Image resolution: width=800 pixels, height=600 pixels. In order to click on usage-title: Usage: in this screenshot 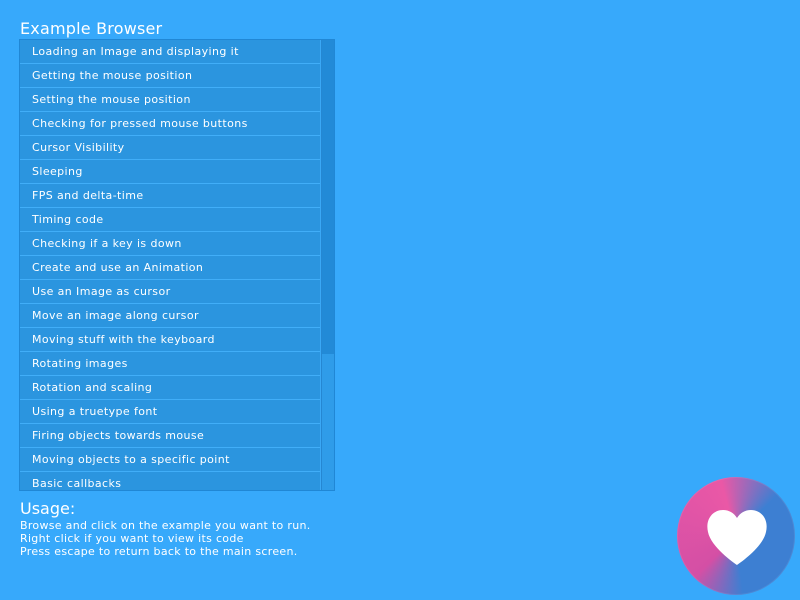, I will do `click(48, 508)`.